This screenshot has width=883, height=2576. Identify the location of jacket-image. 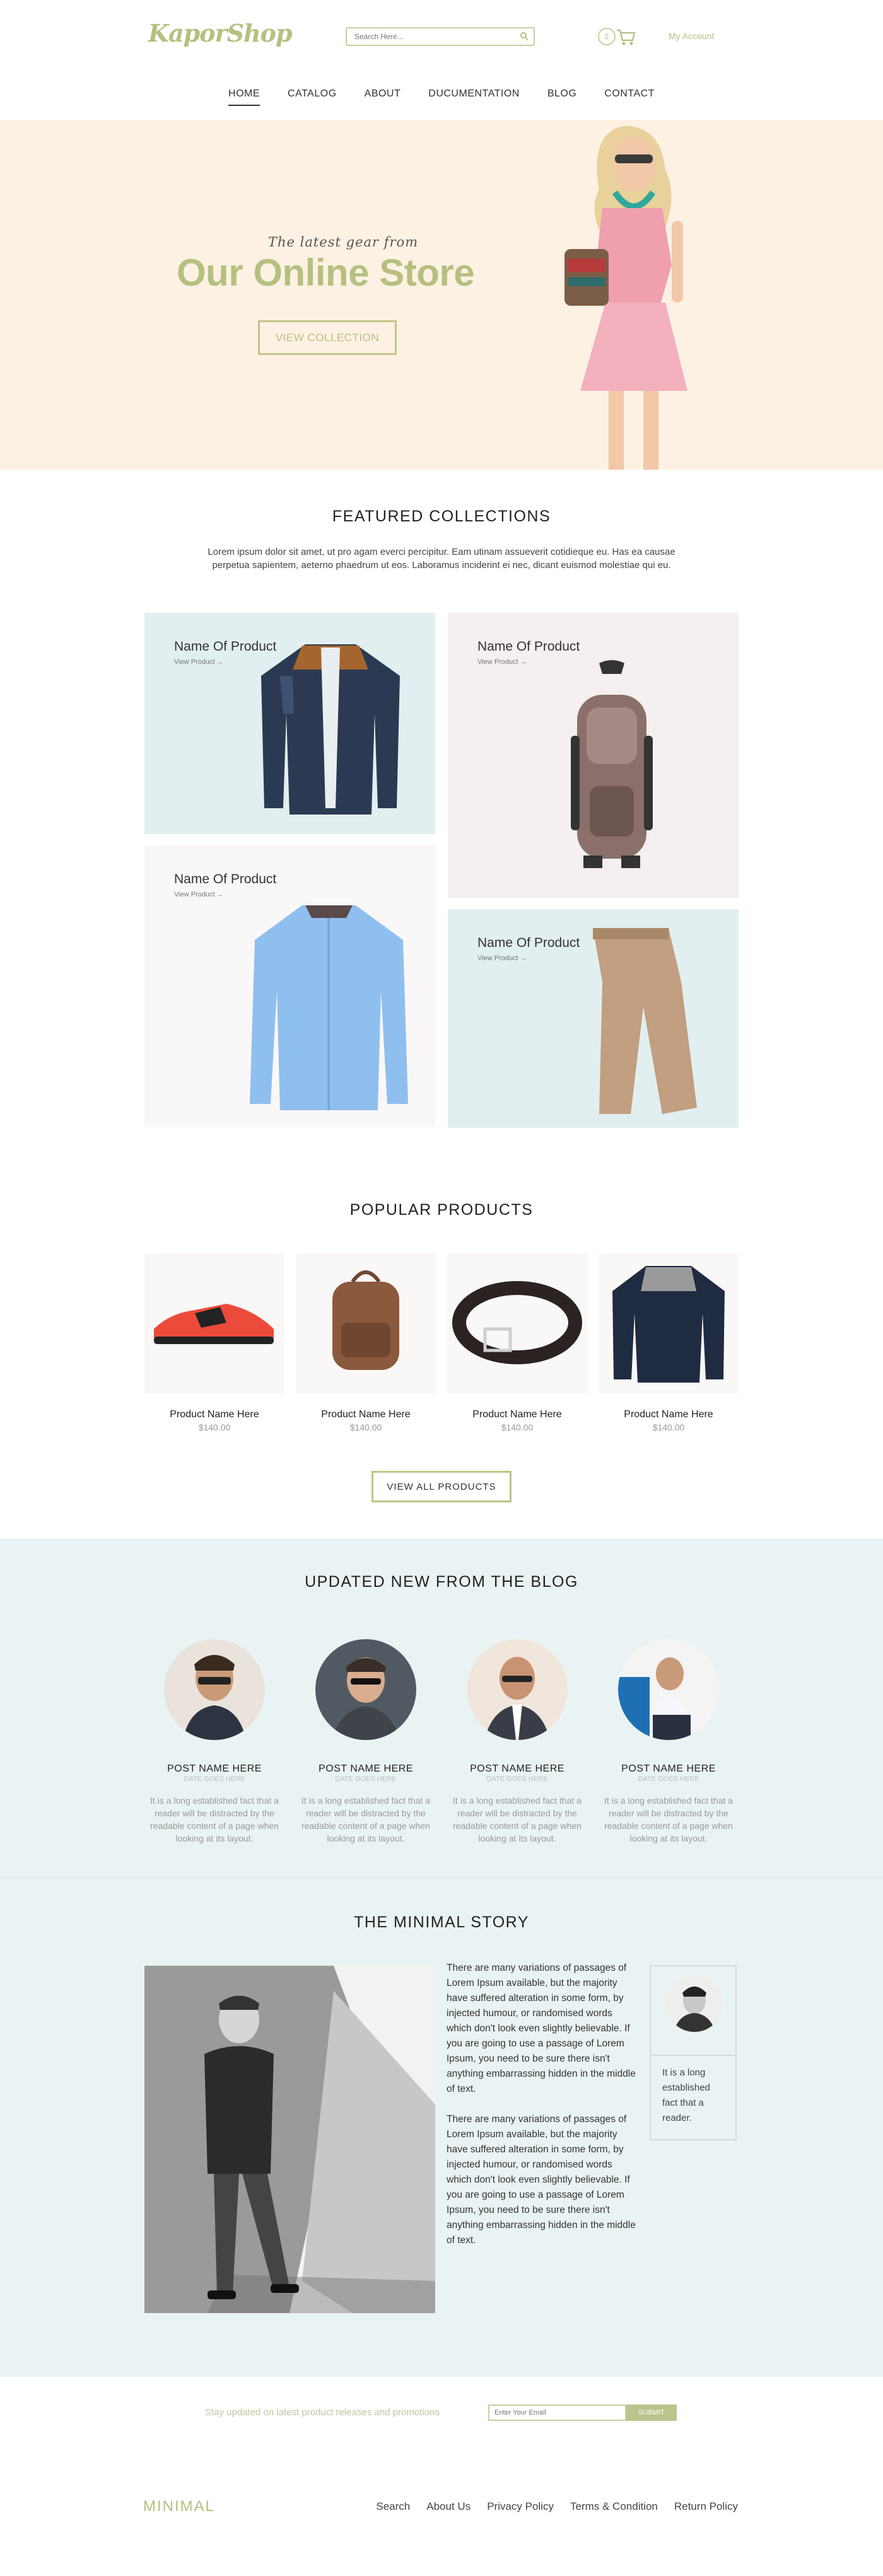
(668, 1324).